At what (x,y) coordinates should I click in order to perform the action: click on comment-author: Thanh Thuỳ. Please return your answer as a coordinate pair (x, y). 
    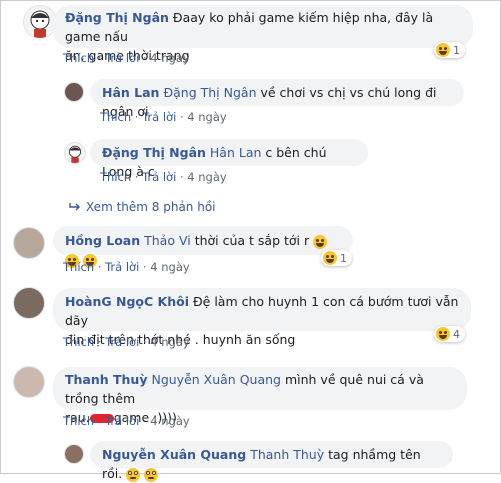
    Looking at the image, I should click on (106, 379).